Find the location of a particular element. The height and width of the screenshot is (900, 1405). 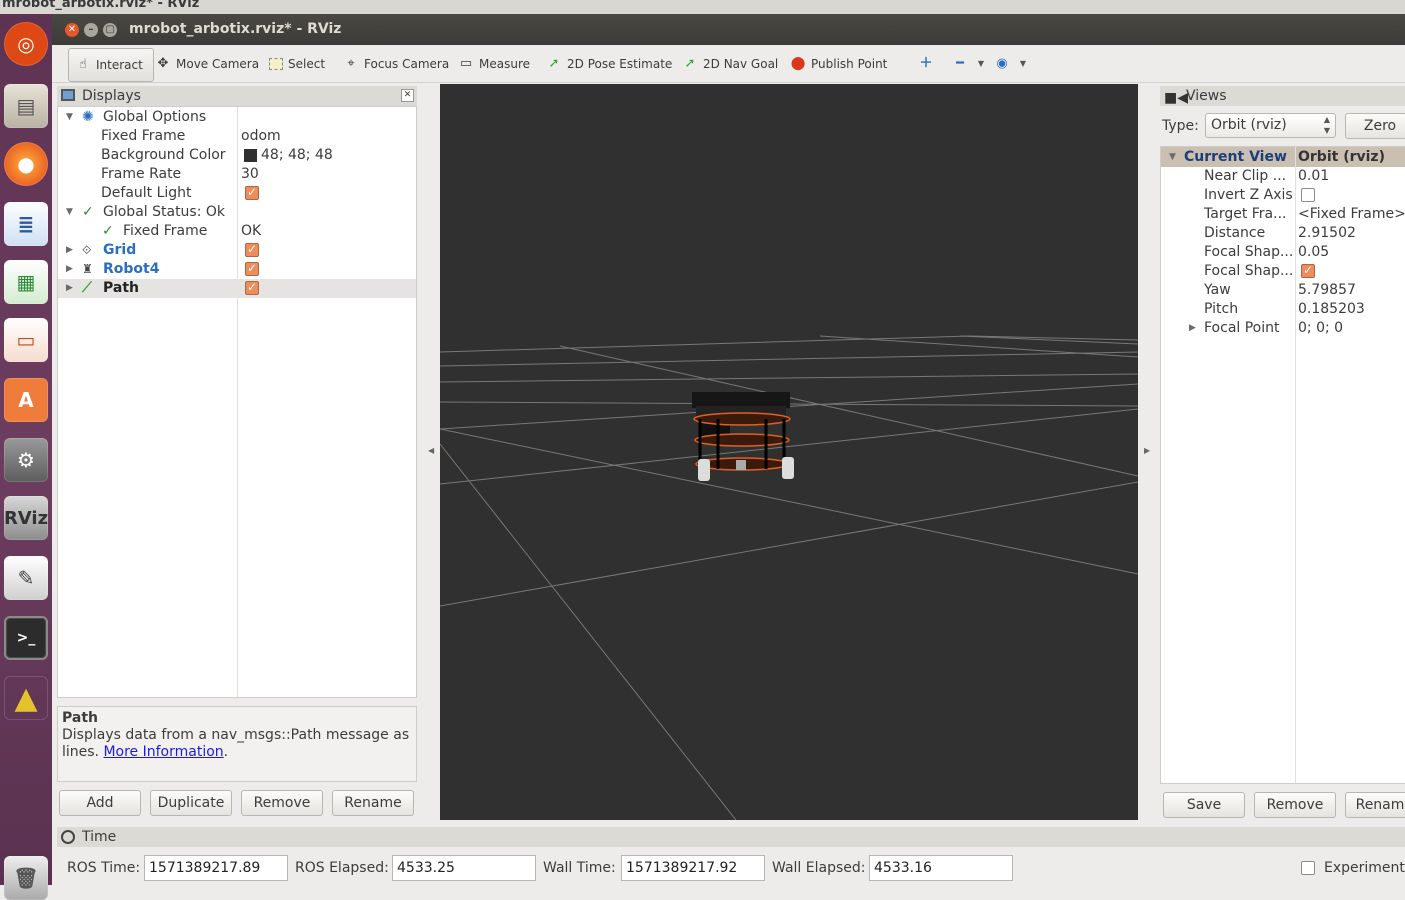

add-tool-button: ＋ is located at coordinates (926, 64).